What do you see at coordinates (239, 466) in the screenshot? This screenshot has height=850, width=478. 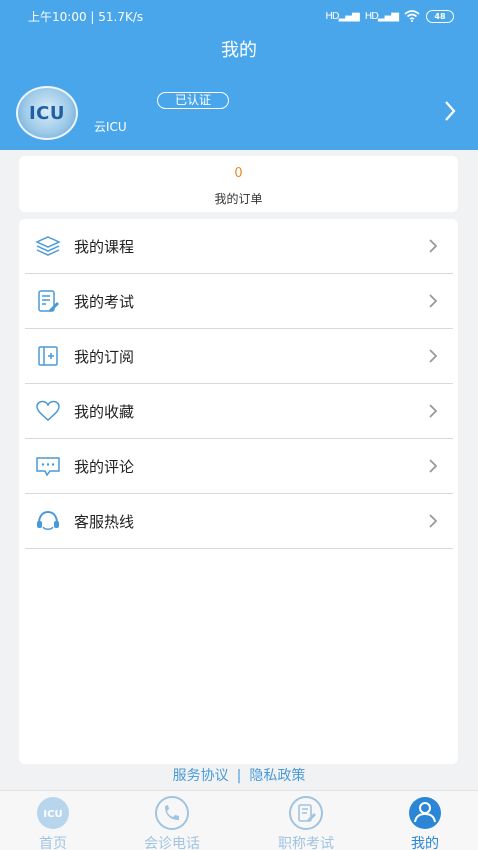 I see `menu-item-comments: 我的评论` at bounding box center [239, 466].